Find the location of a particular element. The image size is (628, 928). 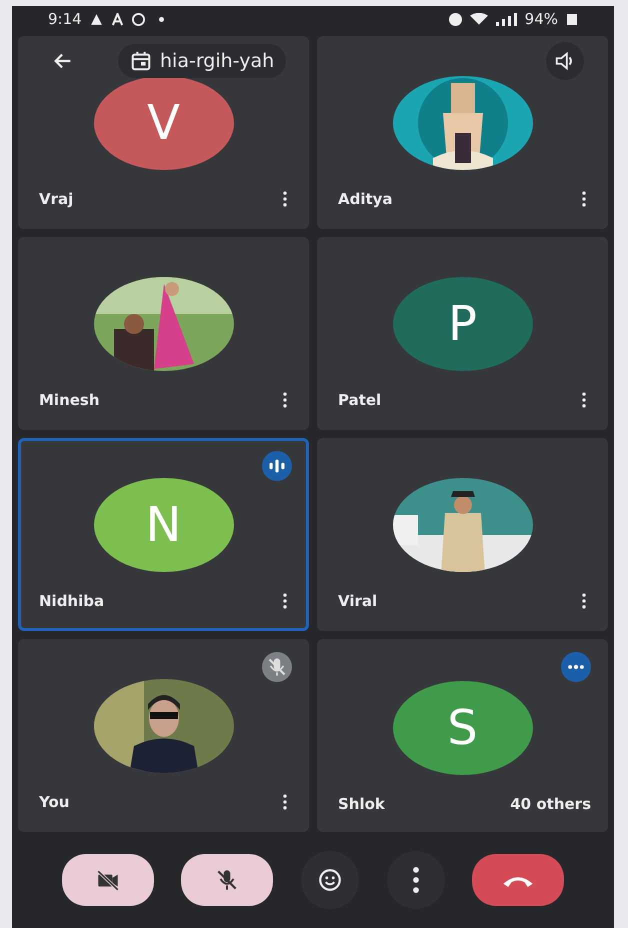

audio-dots-icon is located at coordinates (576, 667).